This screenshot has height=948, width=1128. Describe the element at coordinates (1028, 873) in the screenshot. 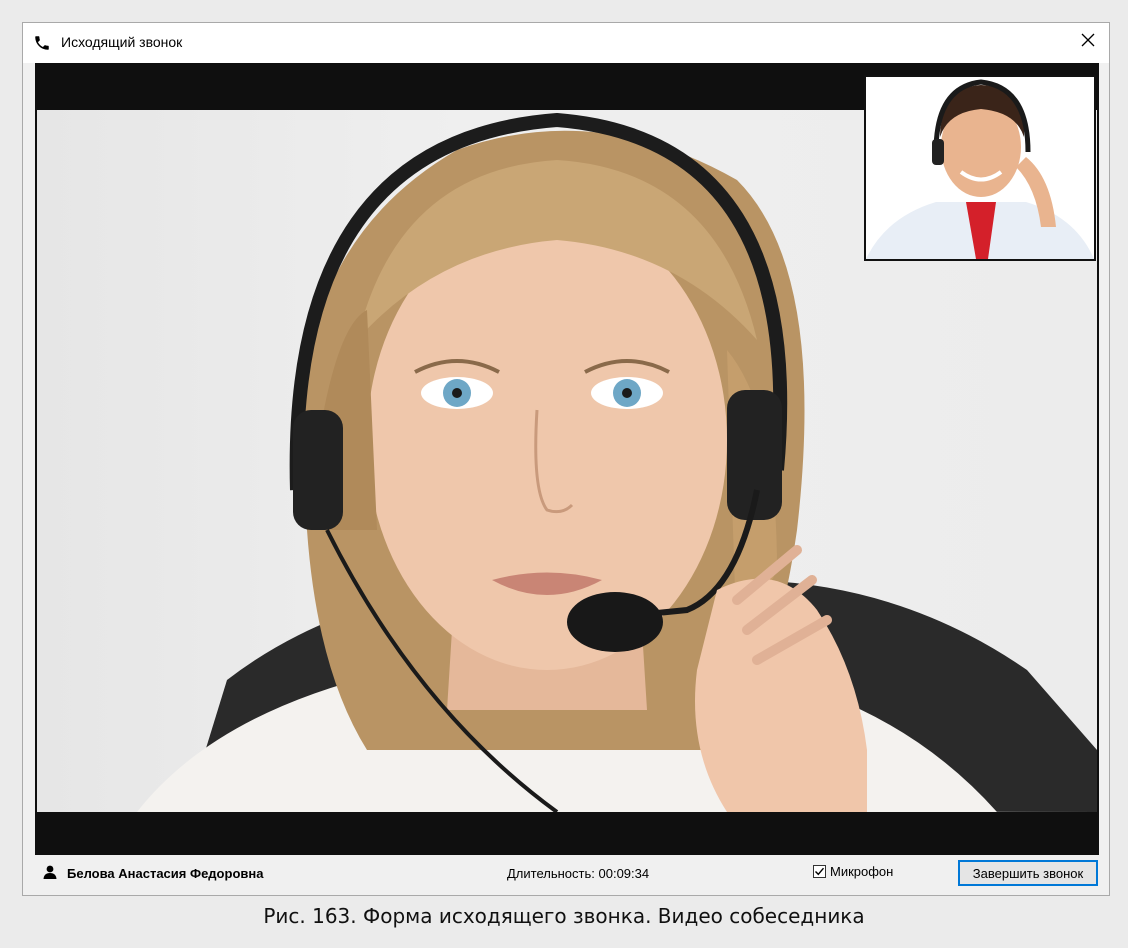

I see `end-call-button: Завершить звонок` at that location.